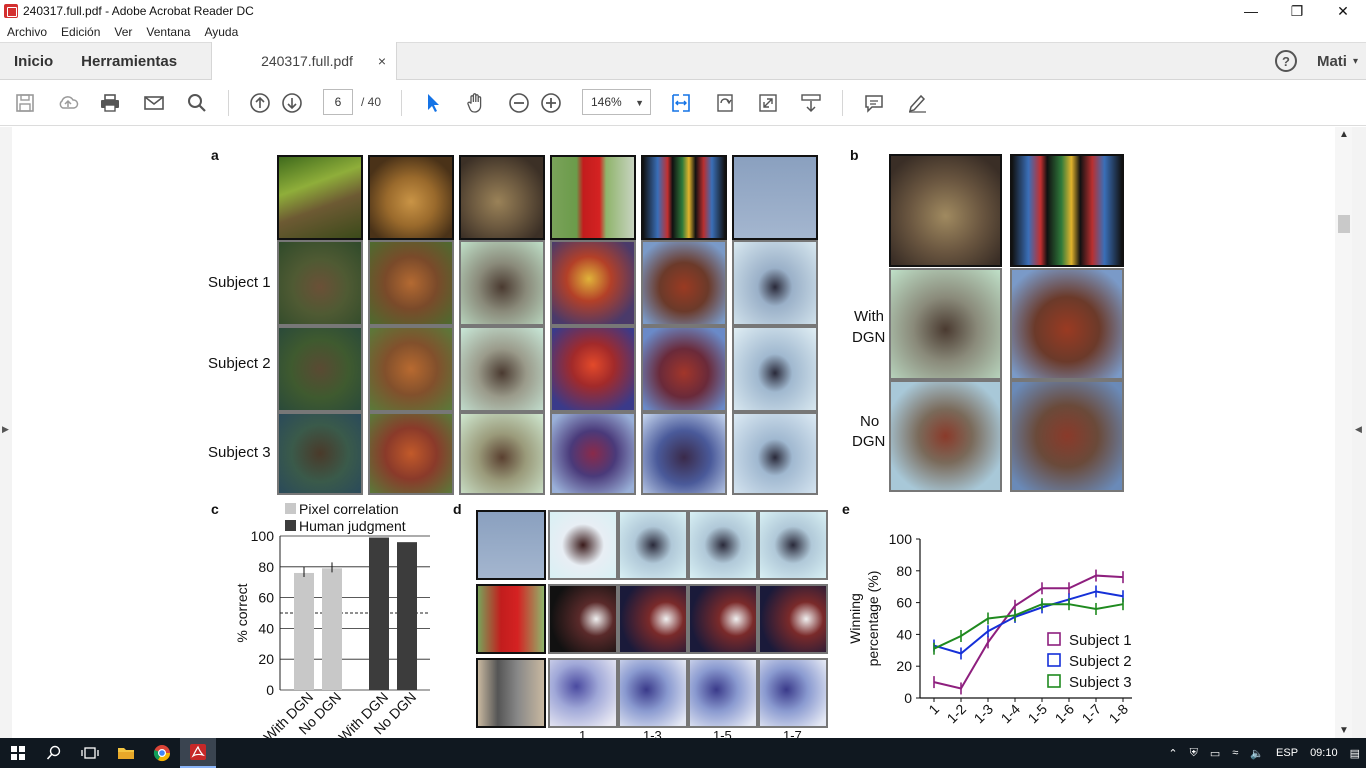 This screenshot has height=768, width=1366. Describe the element at coordinates (870, 421) in the screenshot. I see `no-dgn-label-1: No` at that location.